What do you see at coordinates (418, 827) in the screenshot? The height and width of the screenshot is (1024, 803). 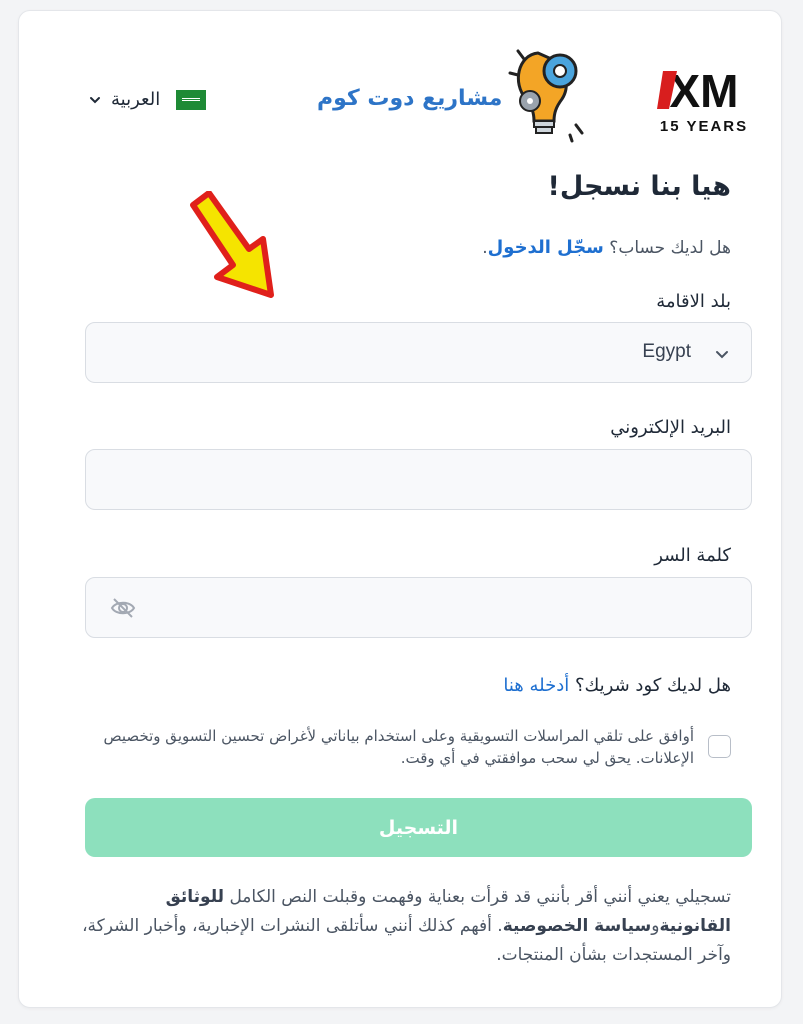 I see `register-button: التسجيل` at bounding box center [418, 827].